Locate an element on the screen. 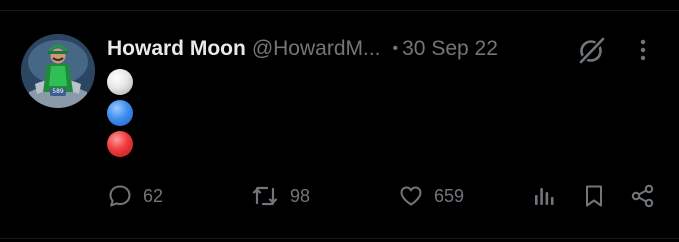 This screenshot has height=242, width=679. reply-count: 62 is located at coordinates (153, 195).